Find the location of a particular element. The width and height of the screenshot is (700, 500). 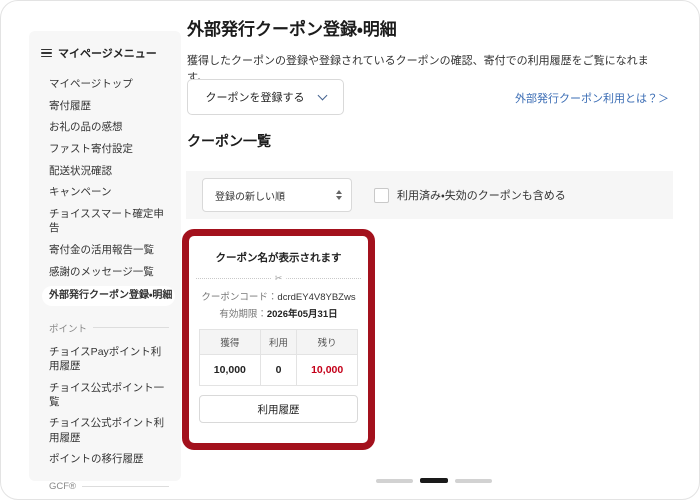

table-header-row: 獲得 利用 残り is located at coordinates (278, 342).